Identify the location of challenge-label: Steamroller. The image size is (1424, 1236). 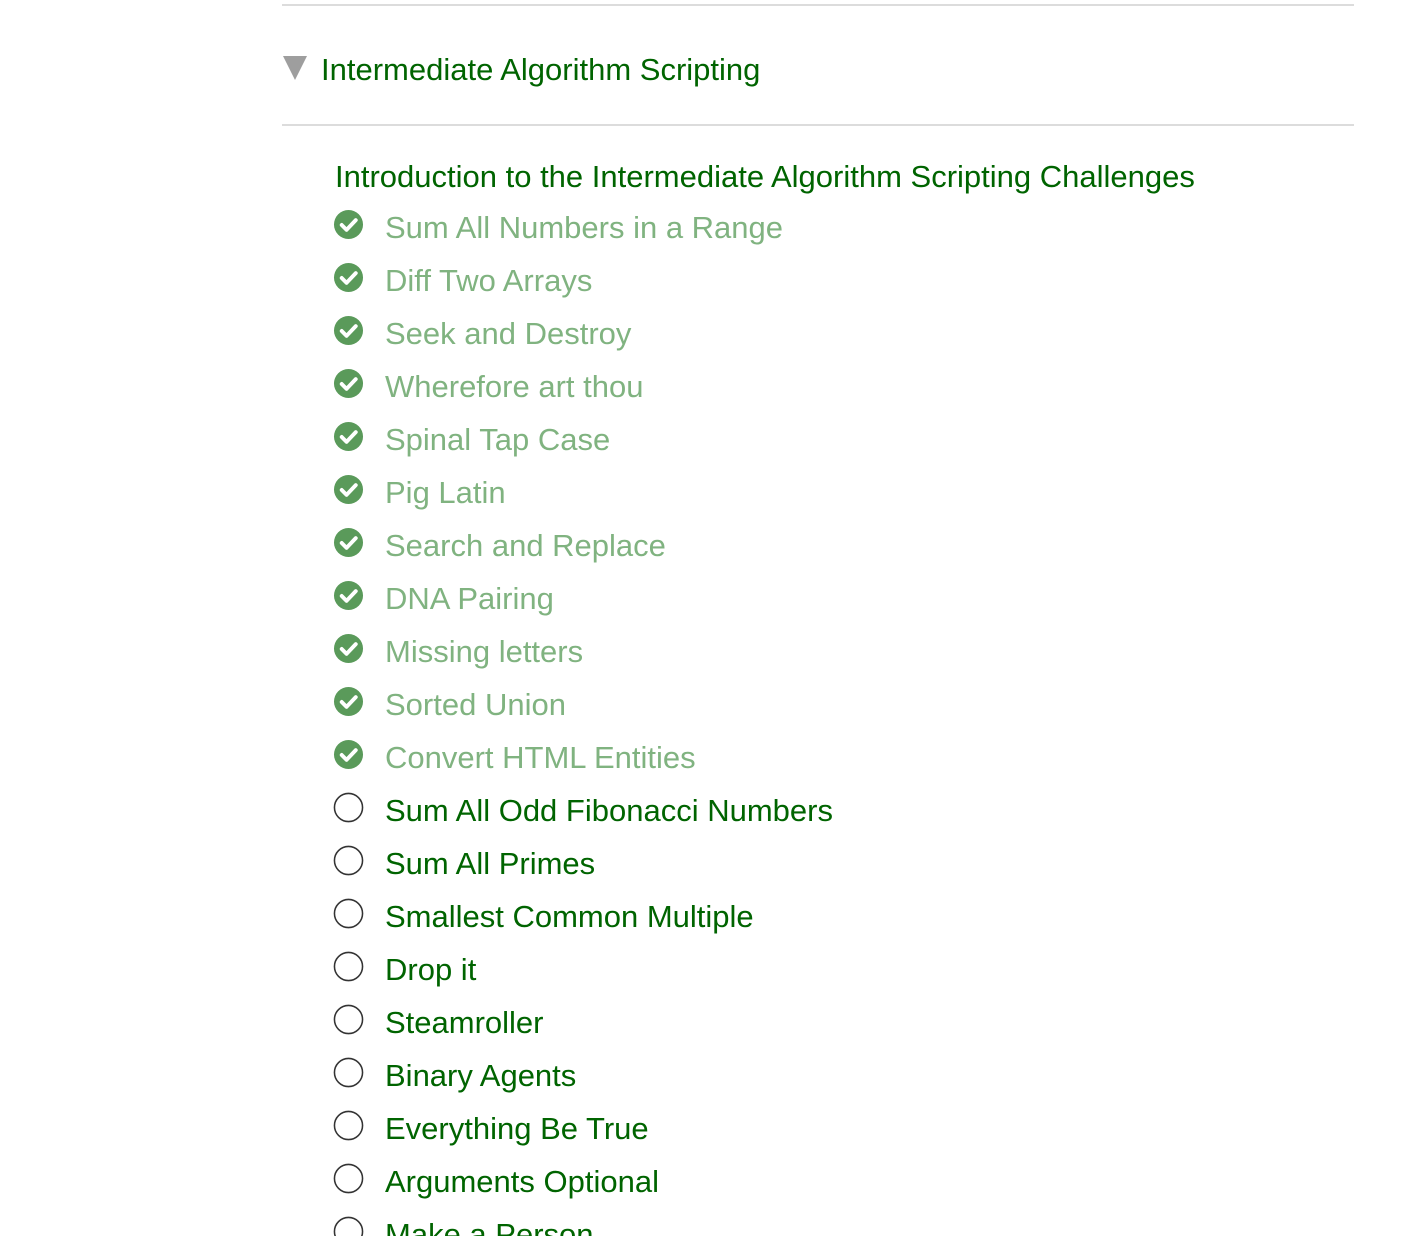
(464, 1023).